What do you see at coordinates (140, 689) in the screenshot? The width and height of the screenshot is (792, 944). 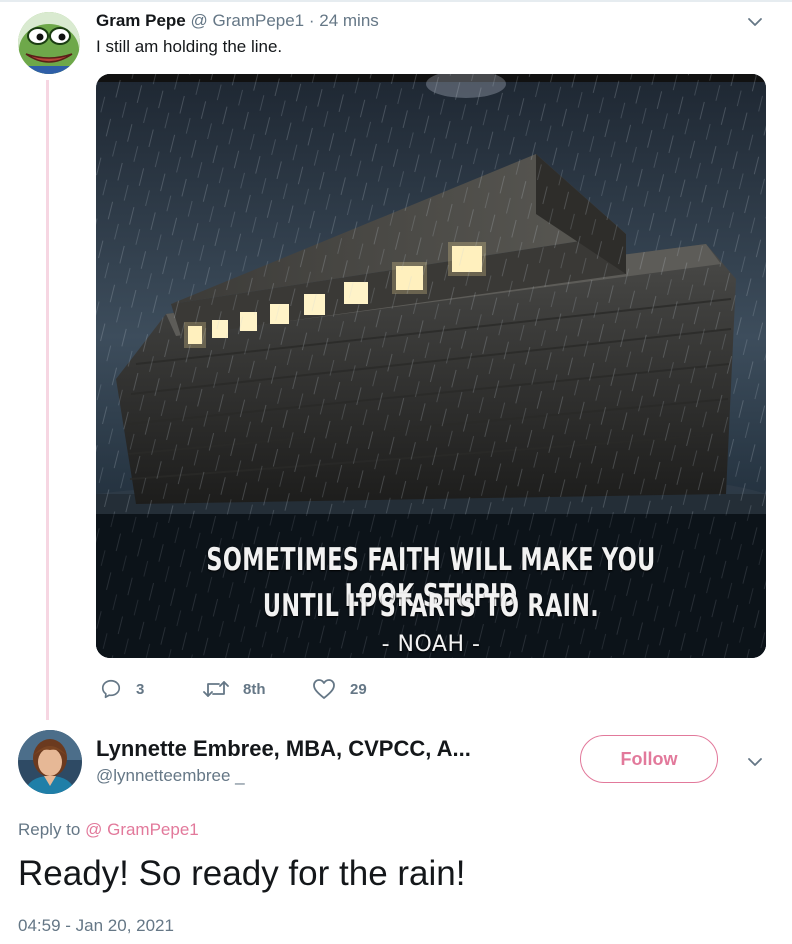 I see `reply-count: 3` at bounding box center [140, 689].